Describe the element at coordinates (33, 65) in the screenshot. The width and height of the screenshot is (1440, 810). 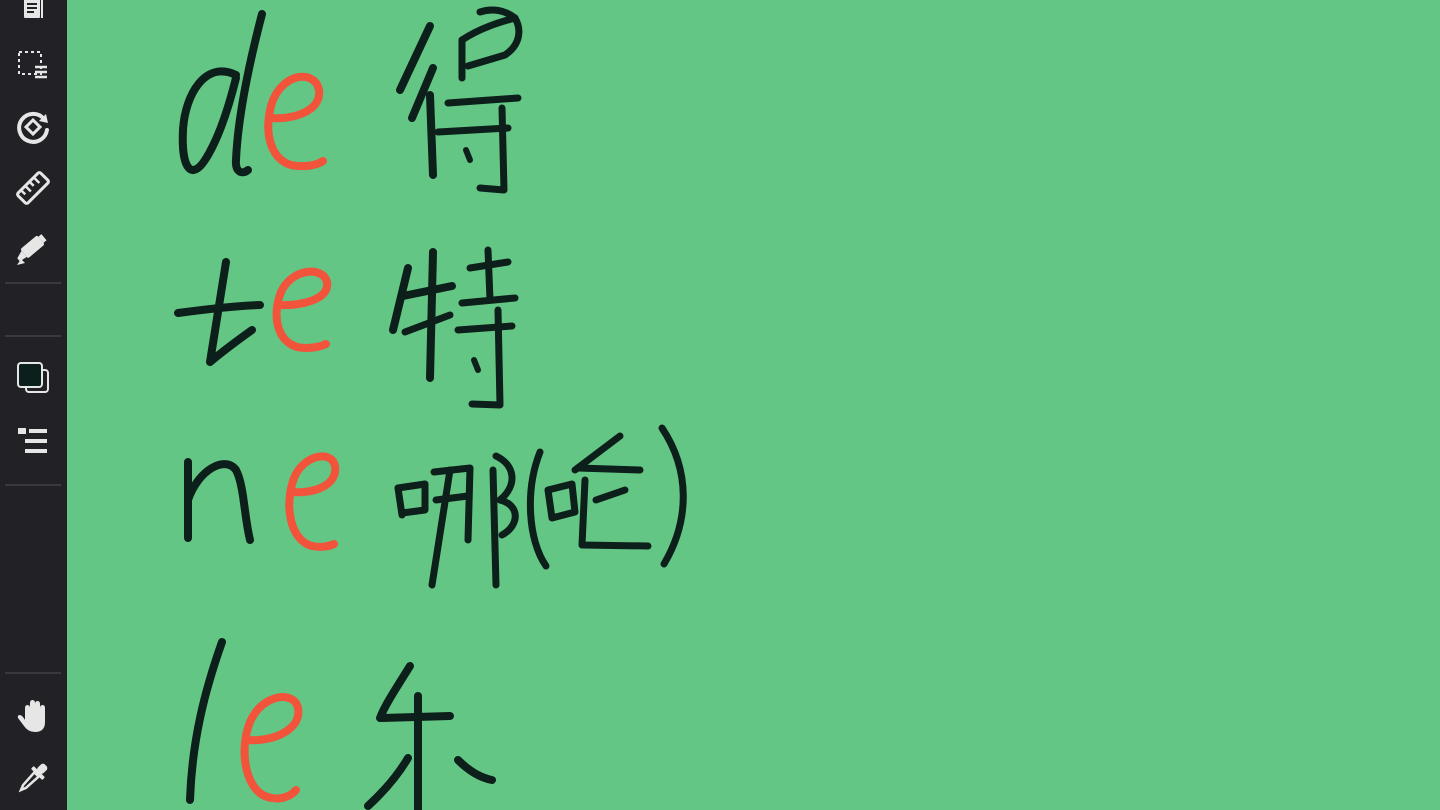
I see `lasso-select-icon` at that location.